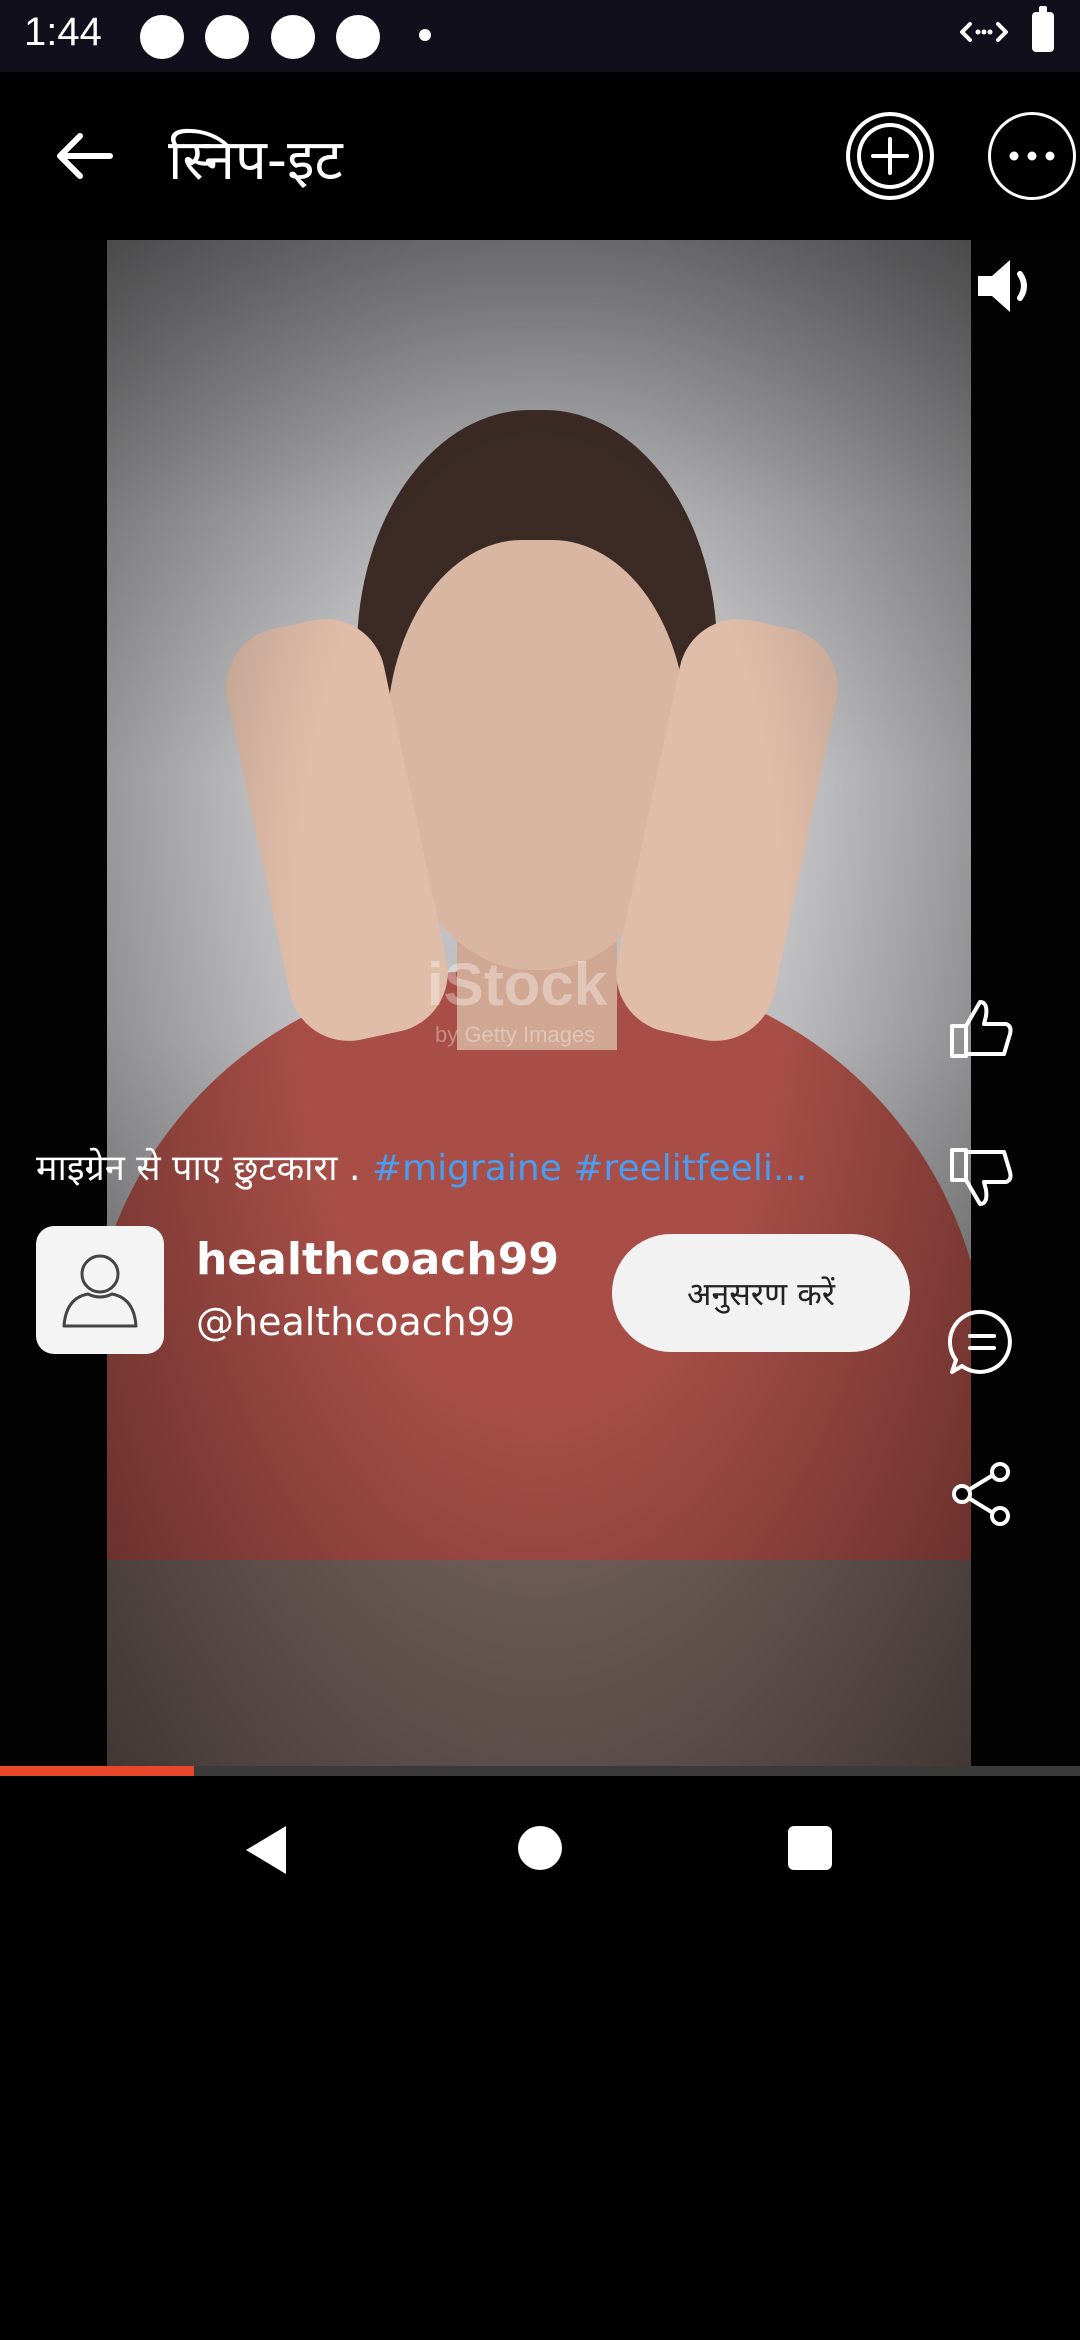 The width and height of the screenshot is (1080, 2340). Describe the element at coordinates (761, 1293) in the screenshot. I see `follow-button: अनुसरण करें` at that location.